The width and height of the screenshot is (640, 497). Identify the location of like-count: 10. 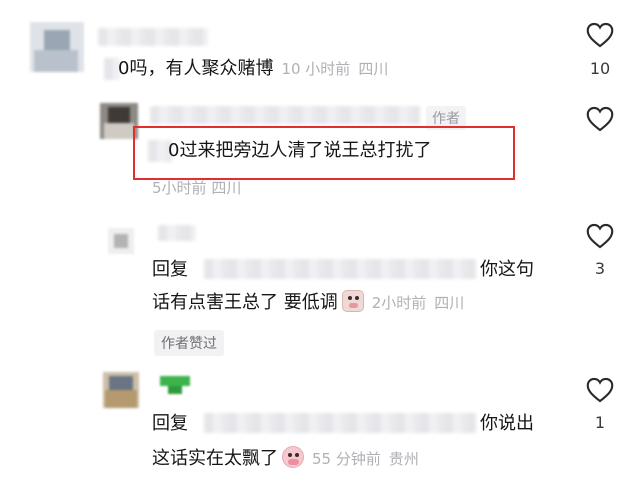
(600, 68).